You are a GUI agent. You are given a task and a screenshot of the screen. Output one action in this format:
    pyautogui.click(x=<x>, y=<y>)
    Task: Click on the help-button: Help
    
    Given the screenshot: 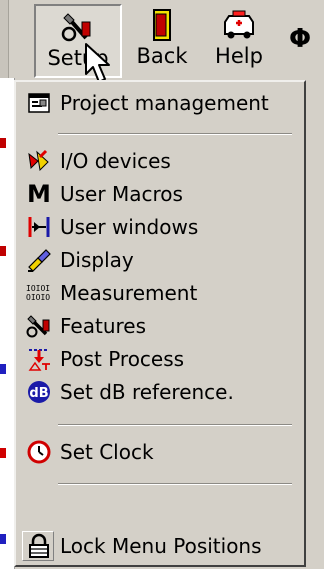 What is the action you would take?
    pyautogui.click(x=239, y=39)
    